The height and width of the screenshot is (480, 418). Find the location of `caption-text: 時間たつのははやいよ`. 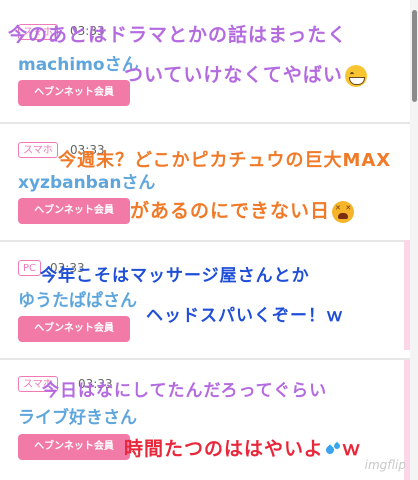

caption-text: 時間たつのははやいよ is located at coordinates (224, 449).